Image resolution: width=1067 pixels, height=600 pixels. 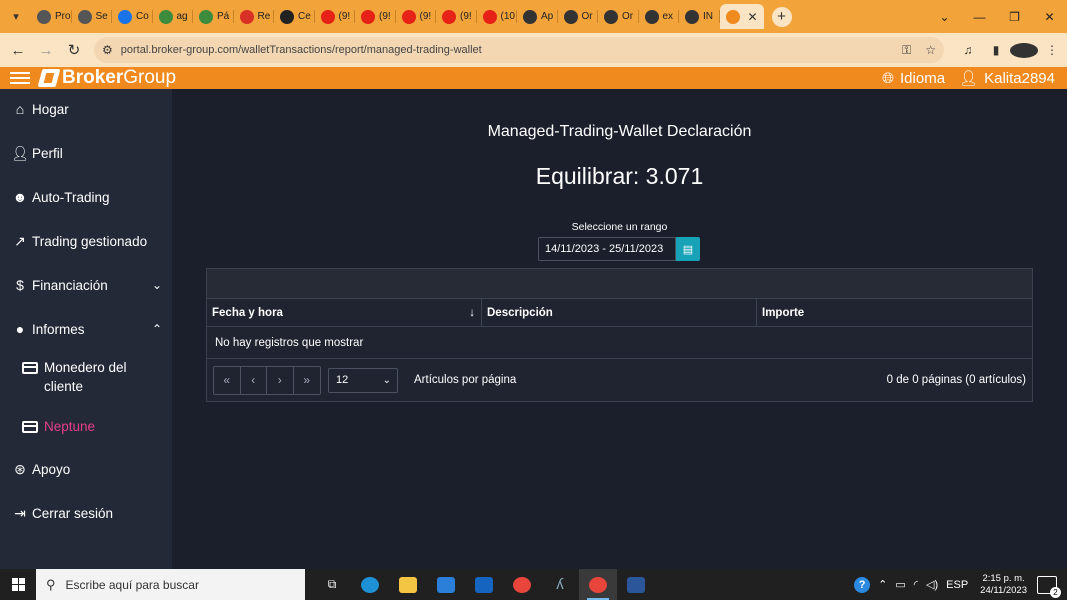 I want to click on page-size-select: 12 ⌄, so click(x=363, y=380).